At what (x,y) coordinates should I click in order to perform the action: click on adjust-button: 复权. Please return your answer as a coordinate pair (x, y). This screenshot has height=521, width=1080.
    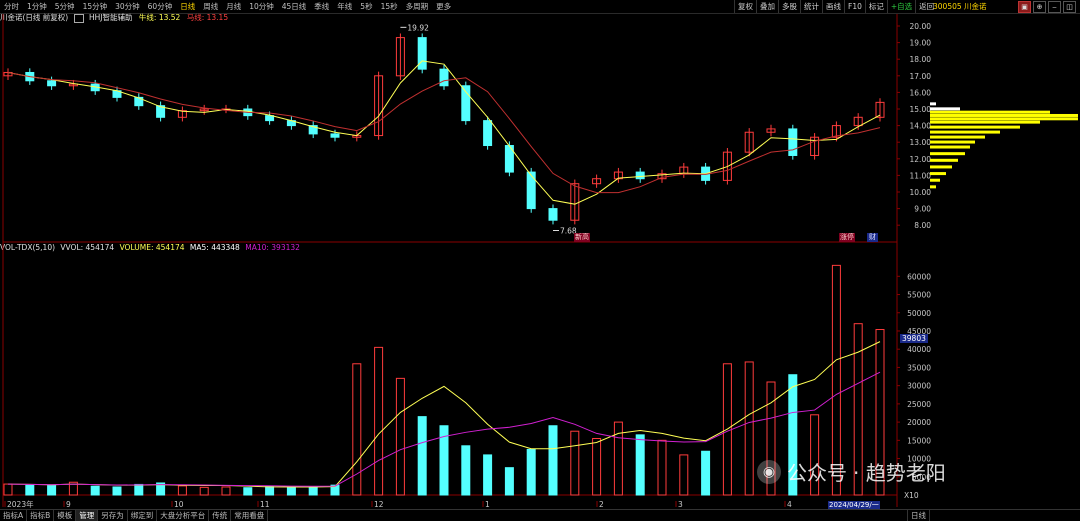
    Looking at the image, I should click on (745, 6).